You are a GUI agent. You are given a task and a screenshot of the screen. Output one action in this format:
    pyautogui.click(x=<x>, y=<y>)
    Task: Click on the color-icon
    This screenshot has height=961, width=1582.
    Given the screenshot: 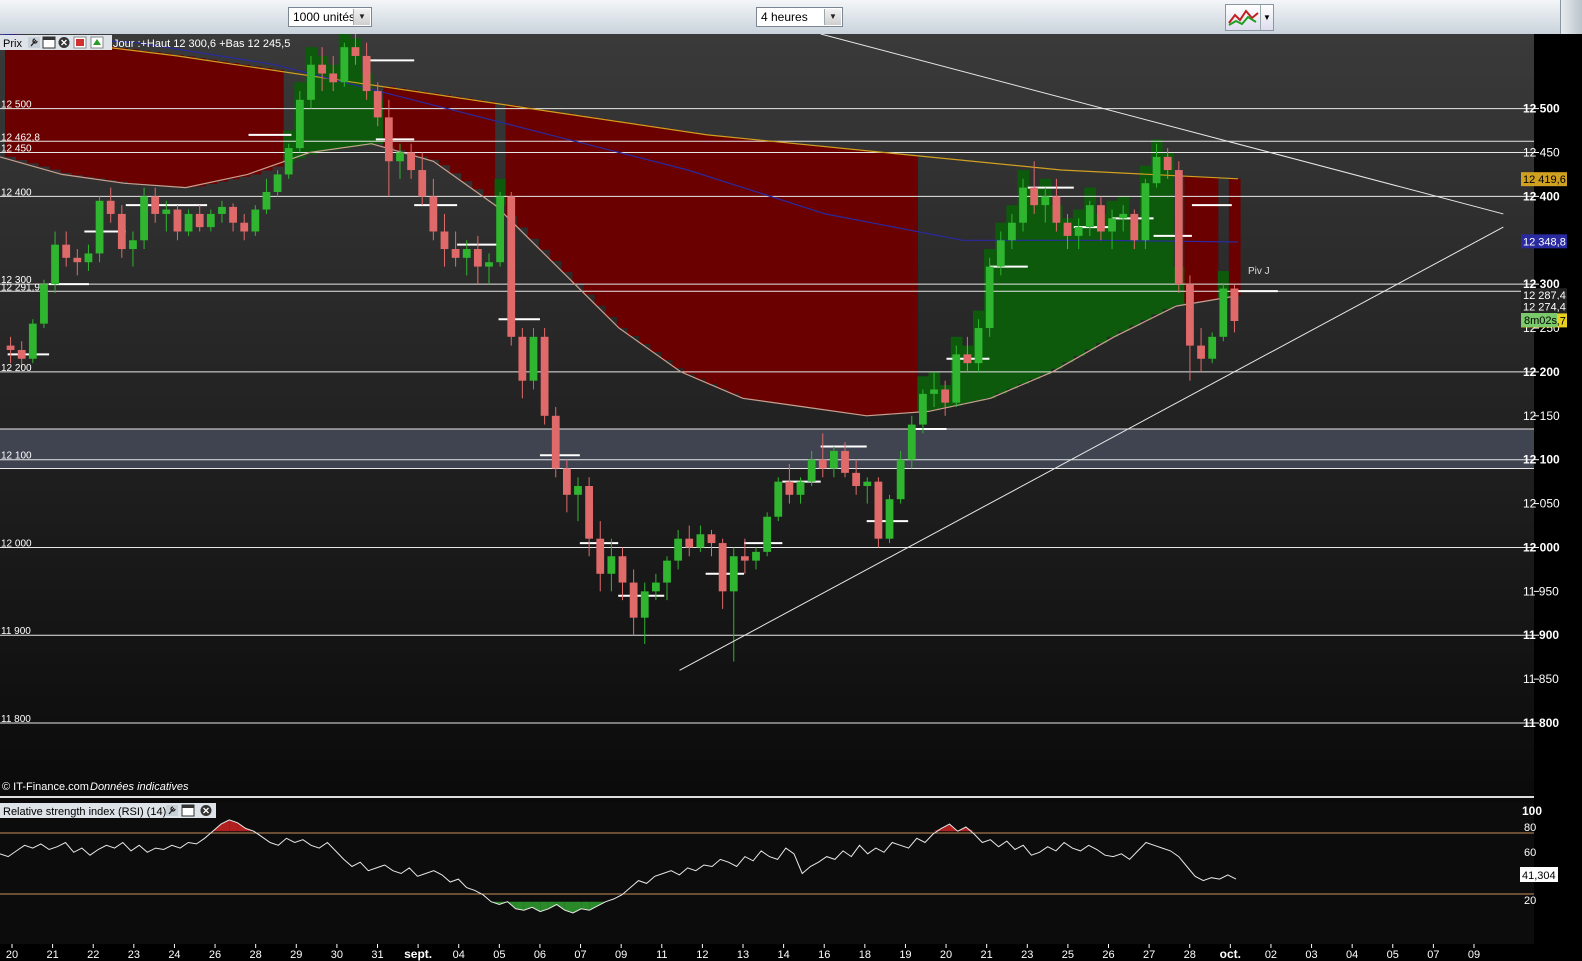 What is the action you would take?
    pyautogui.click(x=80, y=42)
    